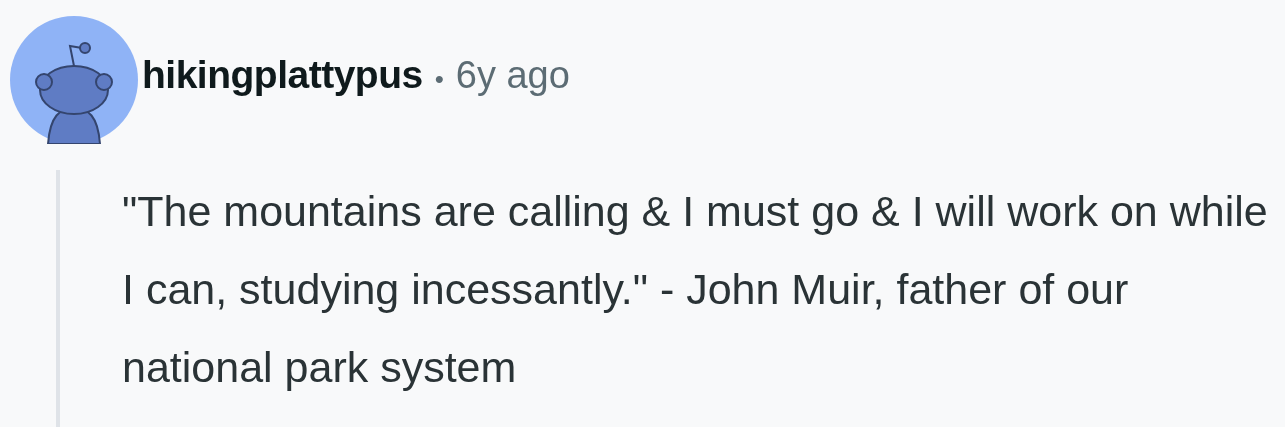  Describe the element at coordinates (282, 75) in the screenshot. I see `username: hikingplattypus` at that location.